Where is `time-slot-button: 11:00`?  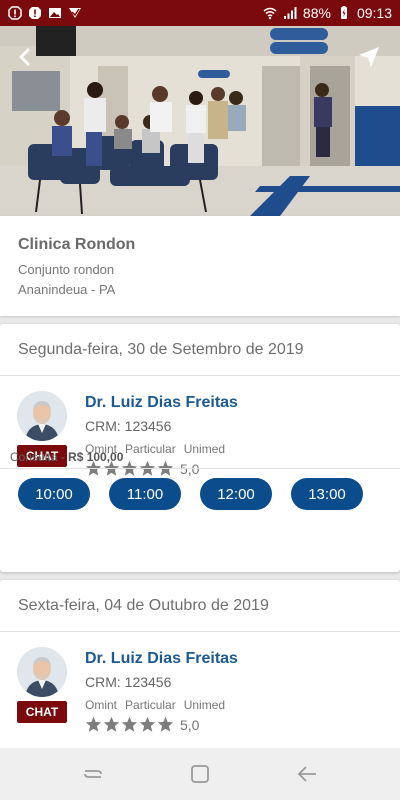
time-slot-button: 11:00 is located at coordinates (145, 494).